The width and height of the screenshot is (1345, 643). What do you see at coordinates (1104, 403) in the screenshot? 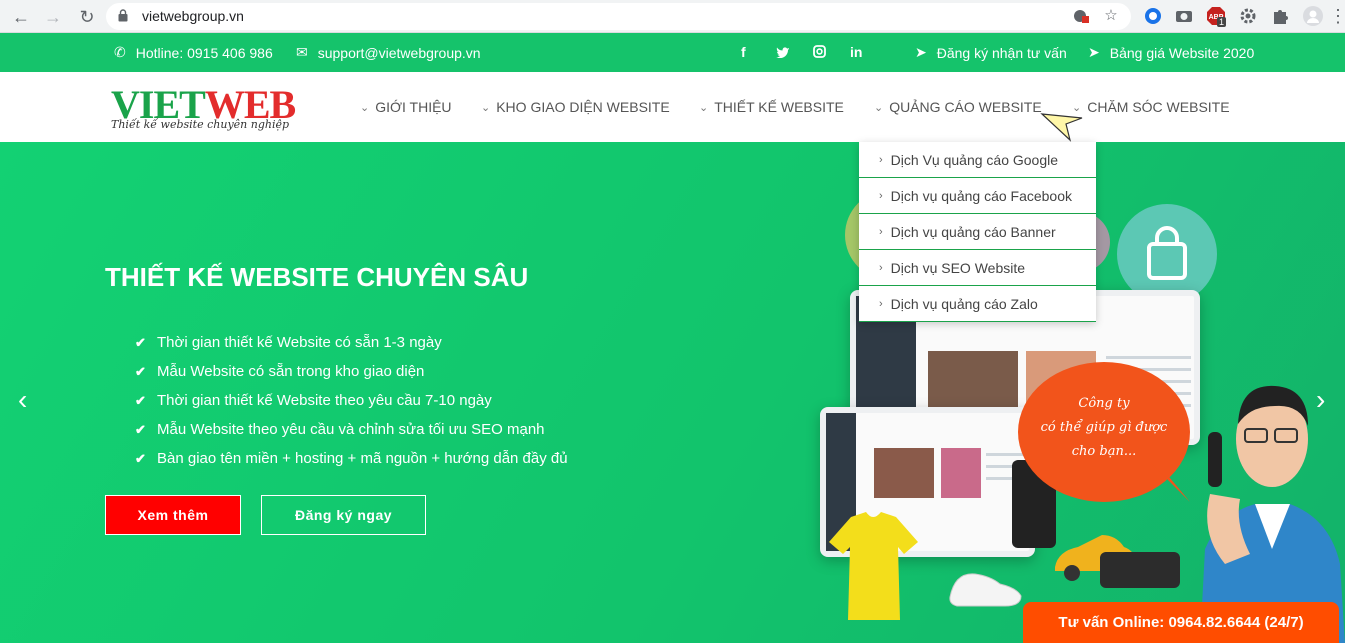
I see `bubble-line-1: Công ty` at bounding box center [1104, 403].